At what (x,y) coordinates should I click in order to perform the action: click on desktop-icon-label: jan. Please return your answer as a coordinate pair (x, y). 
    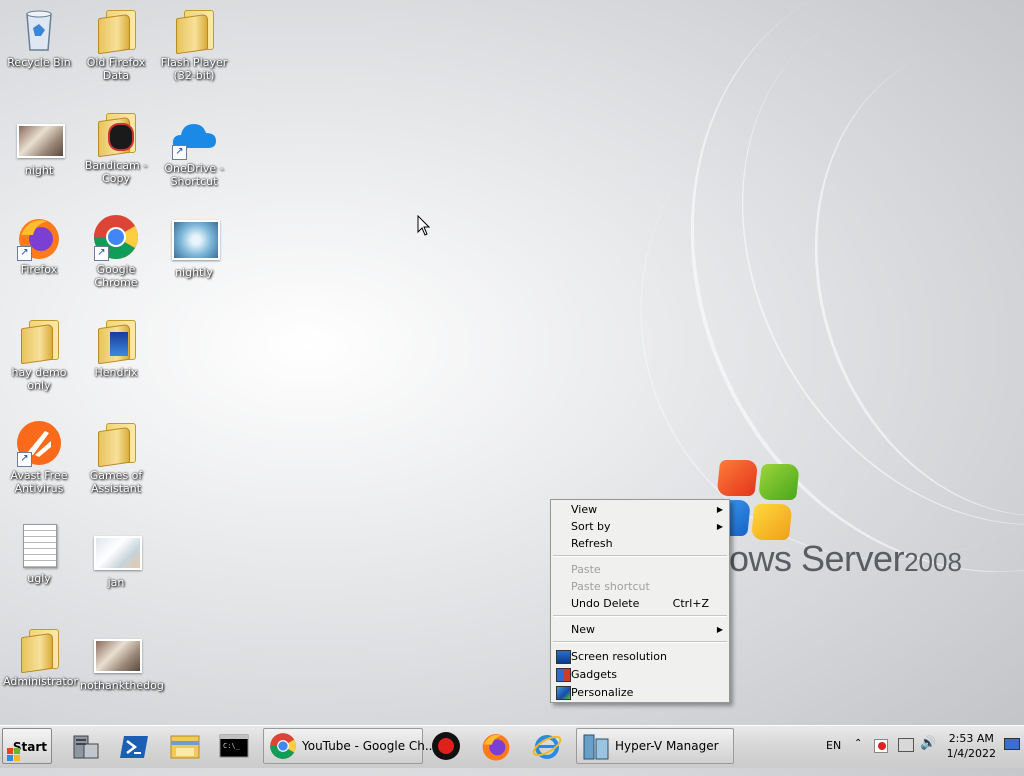
    Looking at the image, I should click on (116, 582).